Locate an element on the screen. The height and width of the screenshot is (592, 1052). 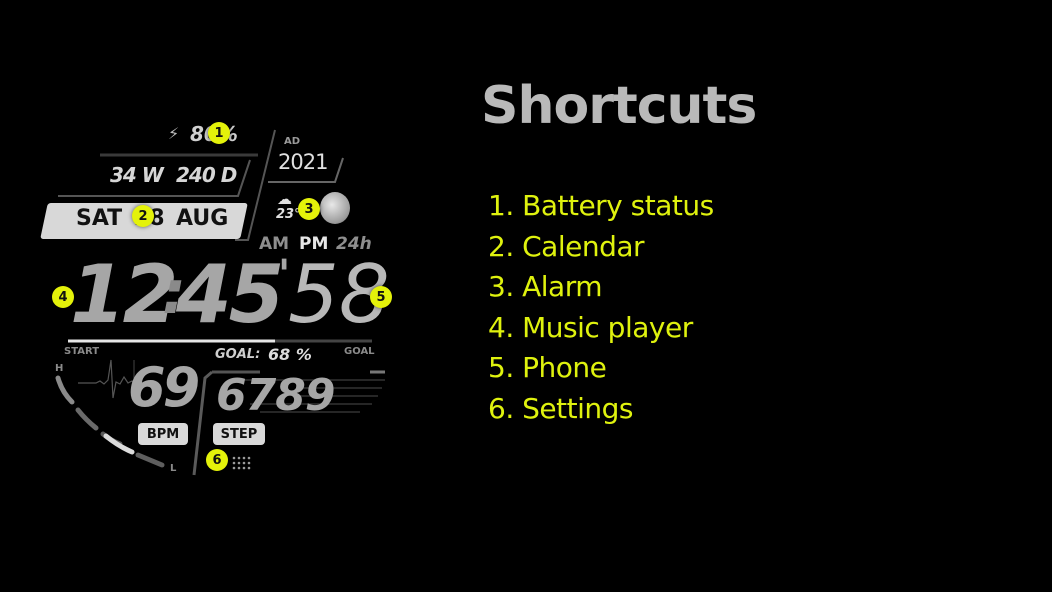
heart-rate-low-label: L is located at coordinates (173, 468).